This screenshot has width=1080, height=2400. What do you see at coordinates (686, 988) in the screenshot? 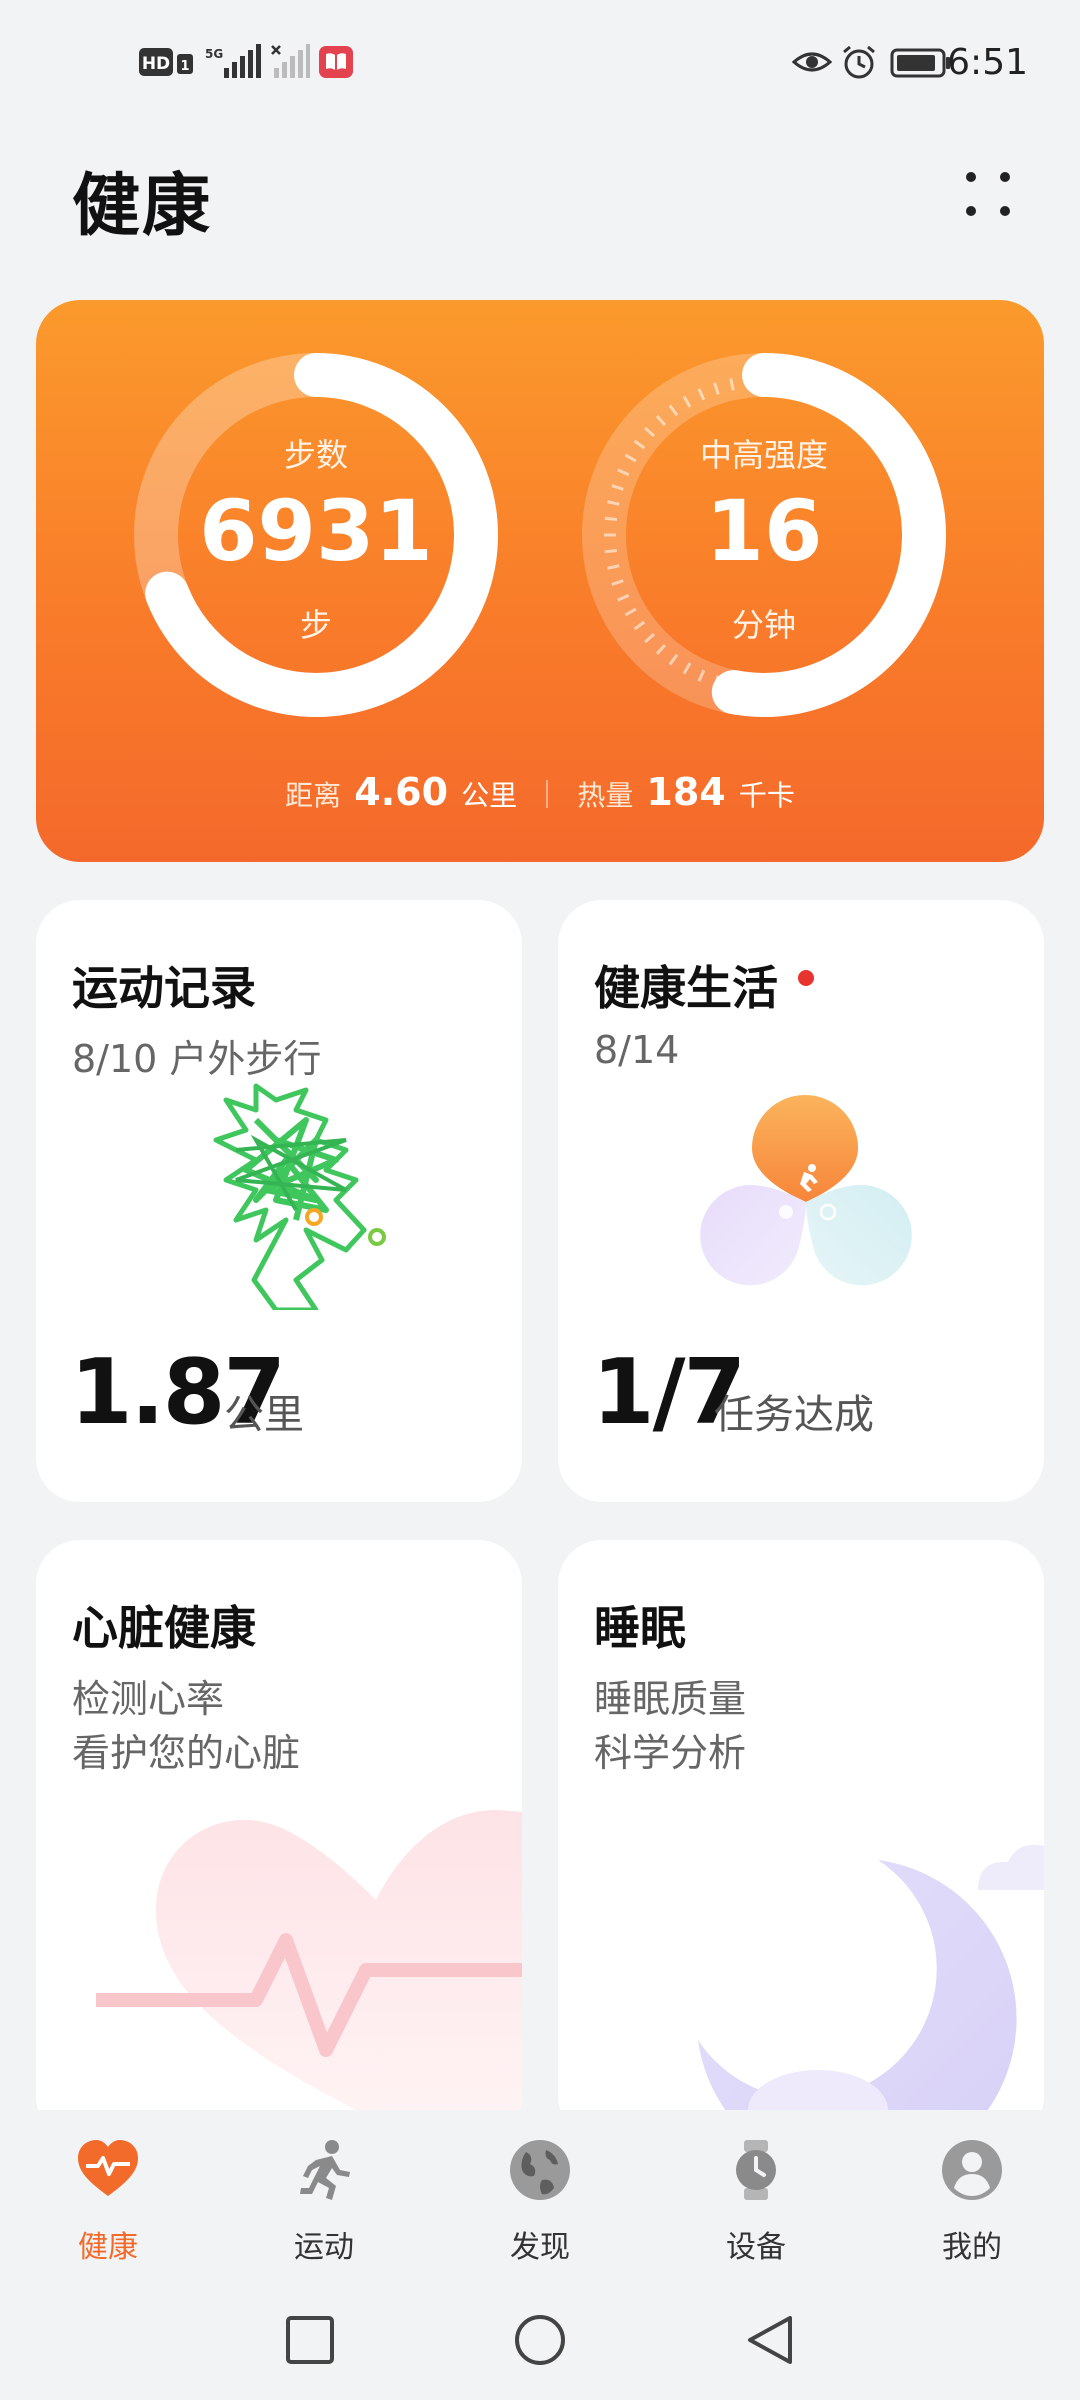
I see `card-title: 健康生活` at bounding box center [686, 988].